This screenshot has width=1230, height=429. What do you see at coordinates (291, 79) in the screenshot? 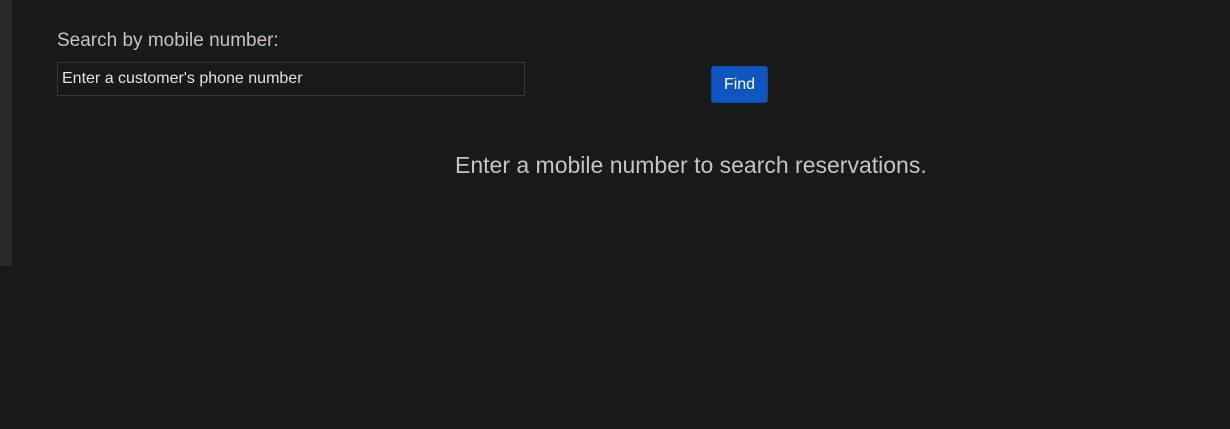
I see `phone-search-input` at bounding box center [291, 79].